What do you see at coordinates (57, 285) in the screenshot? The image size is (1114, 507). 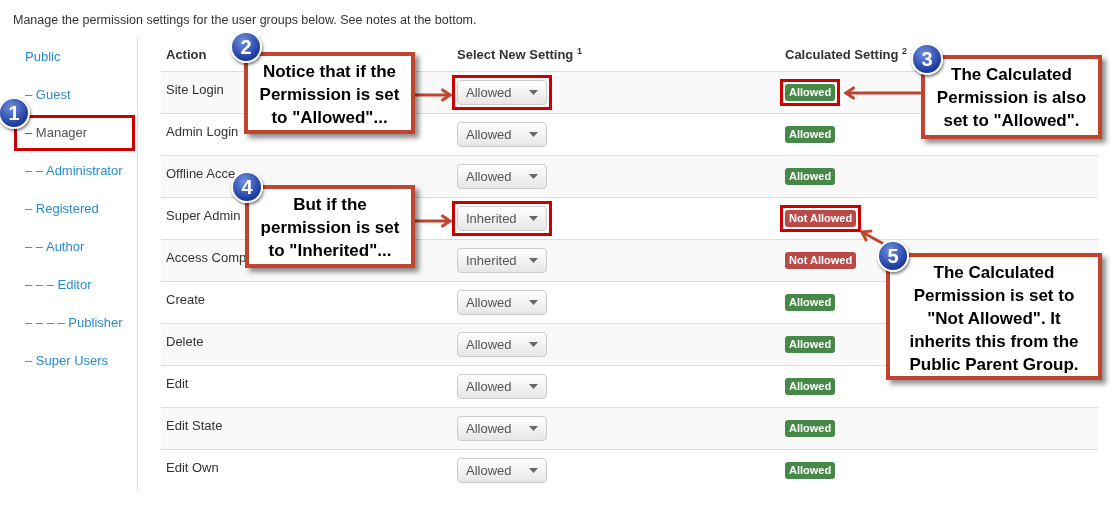 I see `group-link: – – – Editor` at bounding box center [57, 285].